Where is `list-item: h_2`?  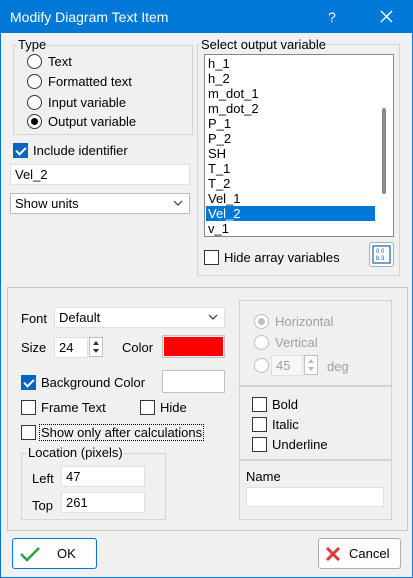 list-item: h_2 is located at coordinates (290, 78).